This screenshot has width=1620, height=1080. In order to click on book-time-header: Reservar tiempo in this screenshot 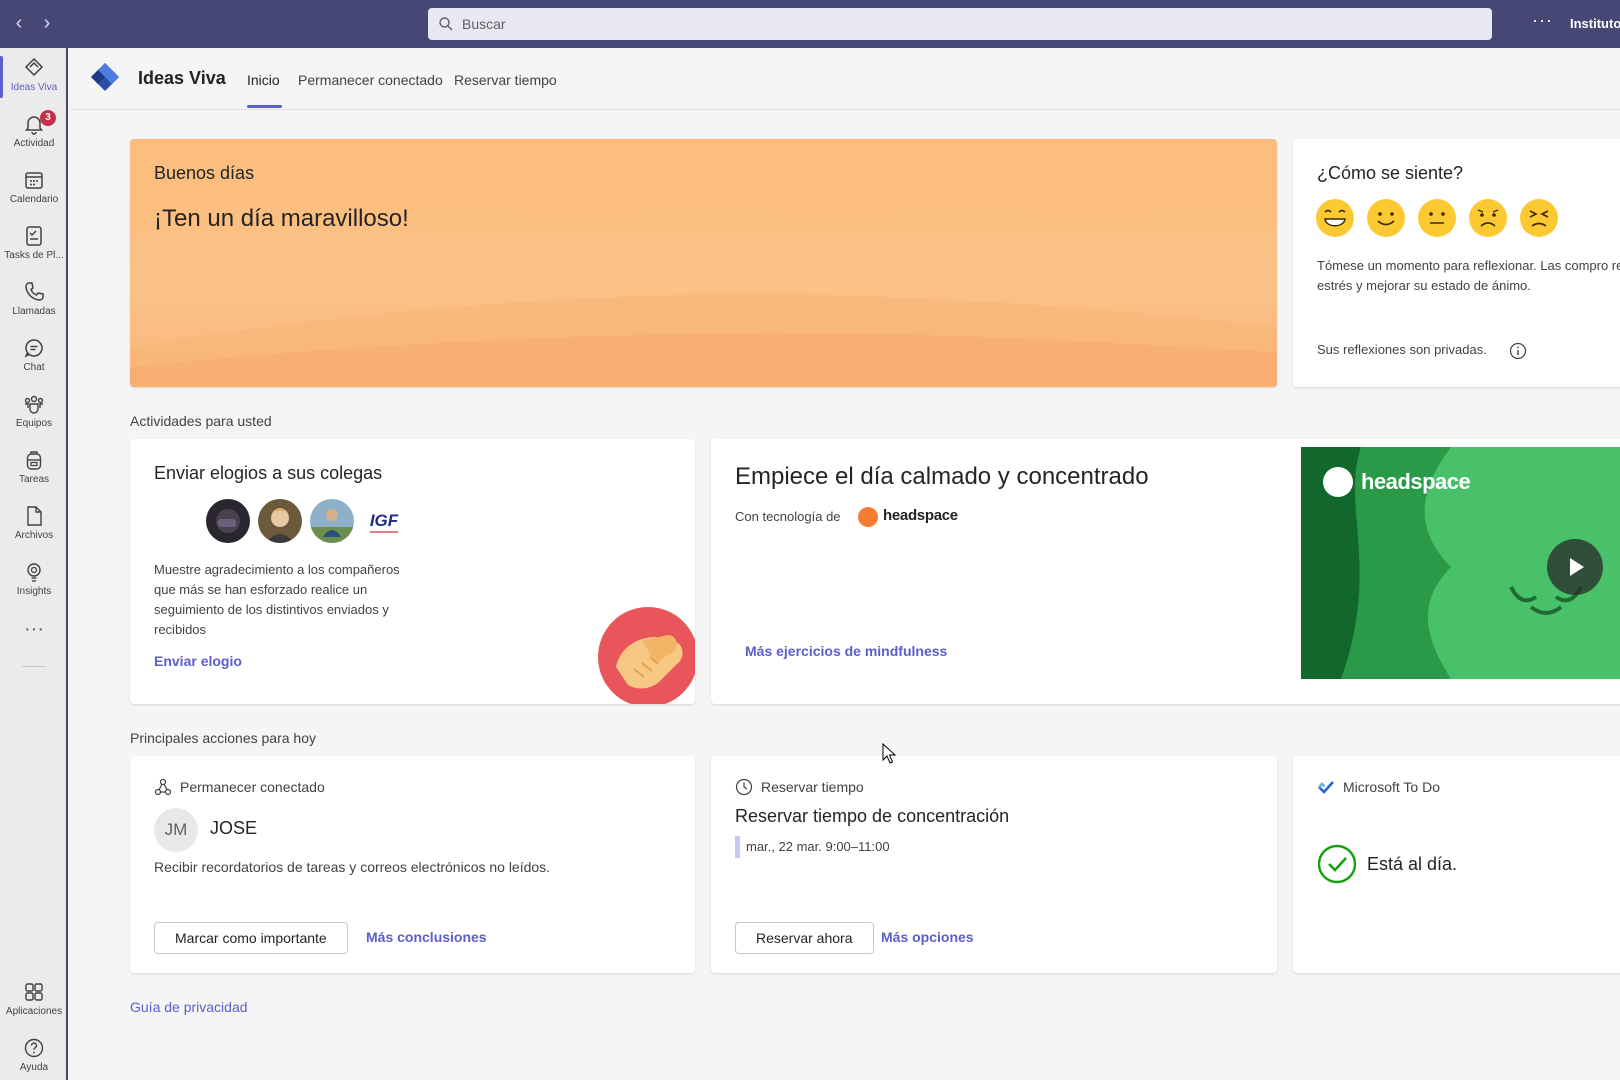, I will do `click(799, 787)`.